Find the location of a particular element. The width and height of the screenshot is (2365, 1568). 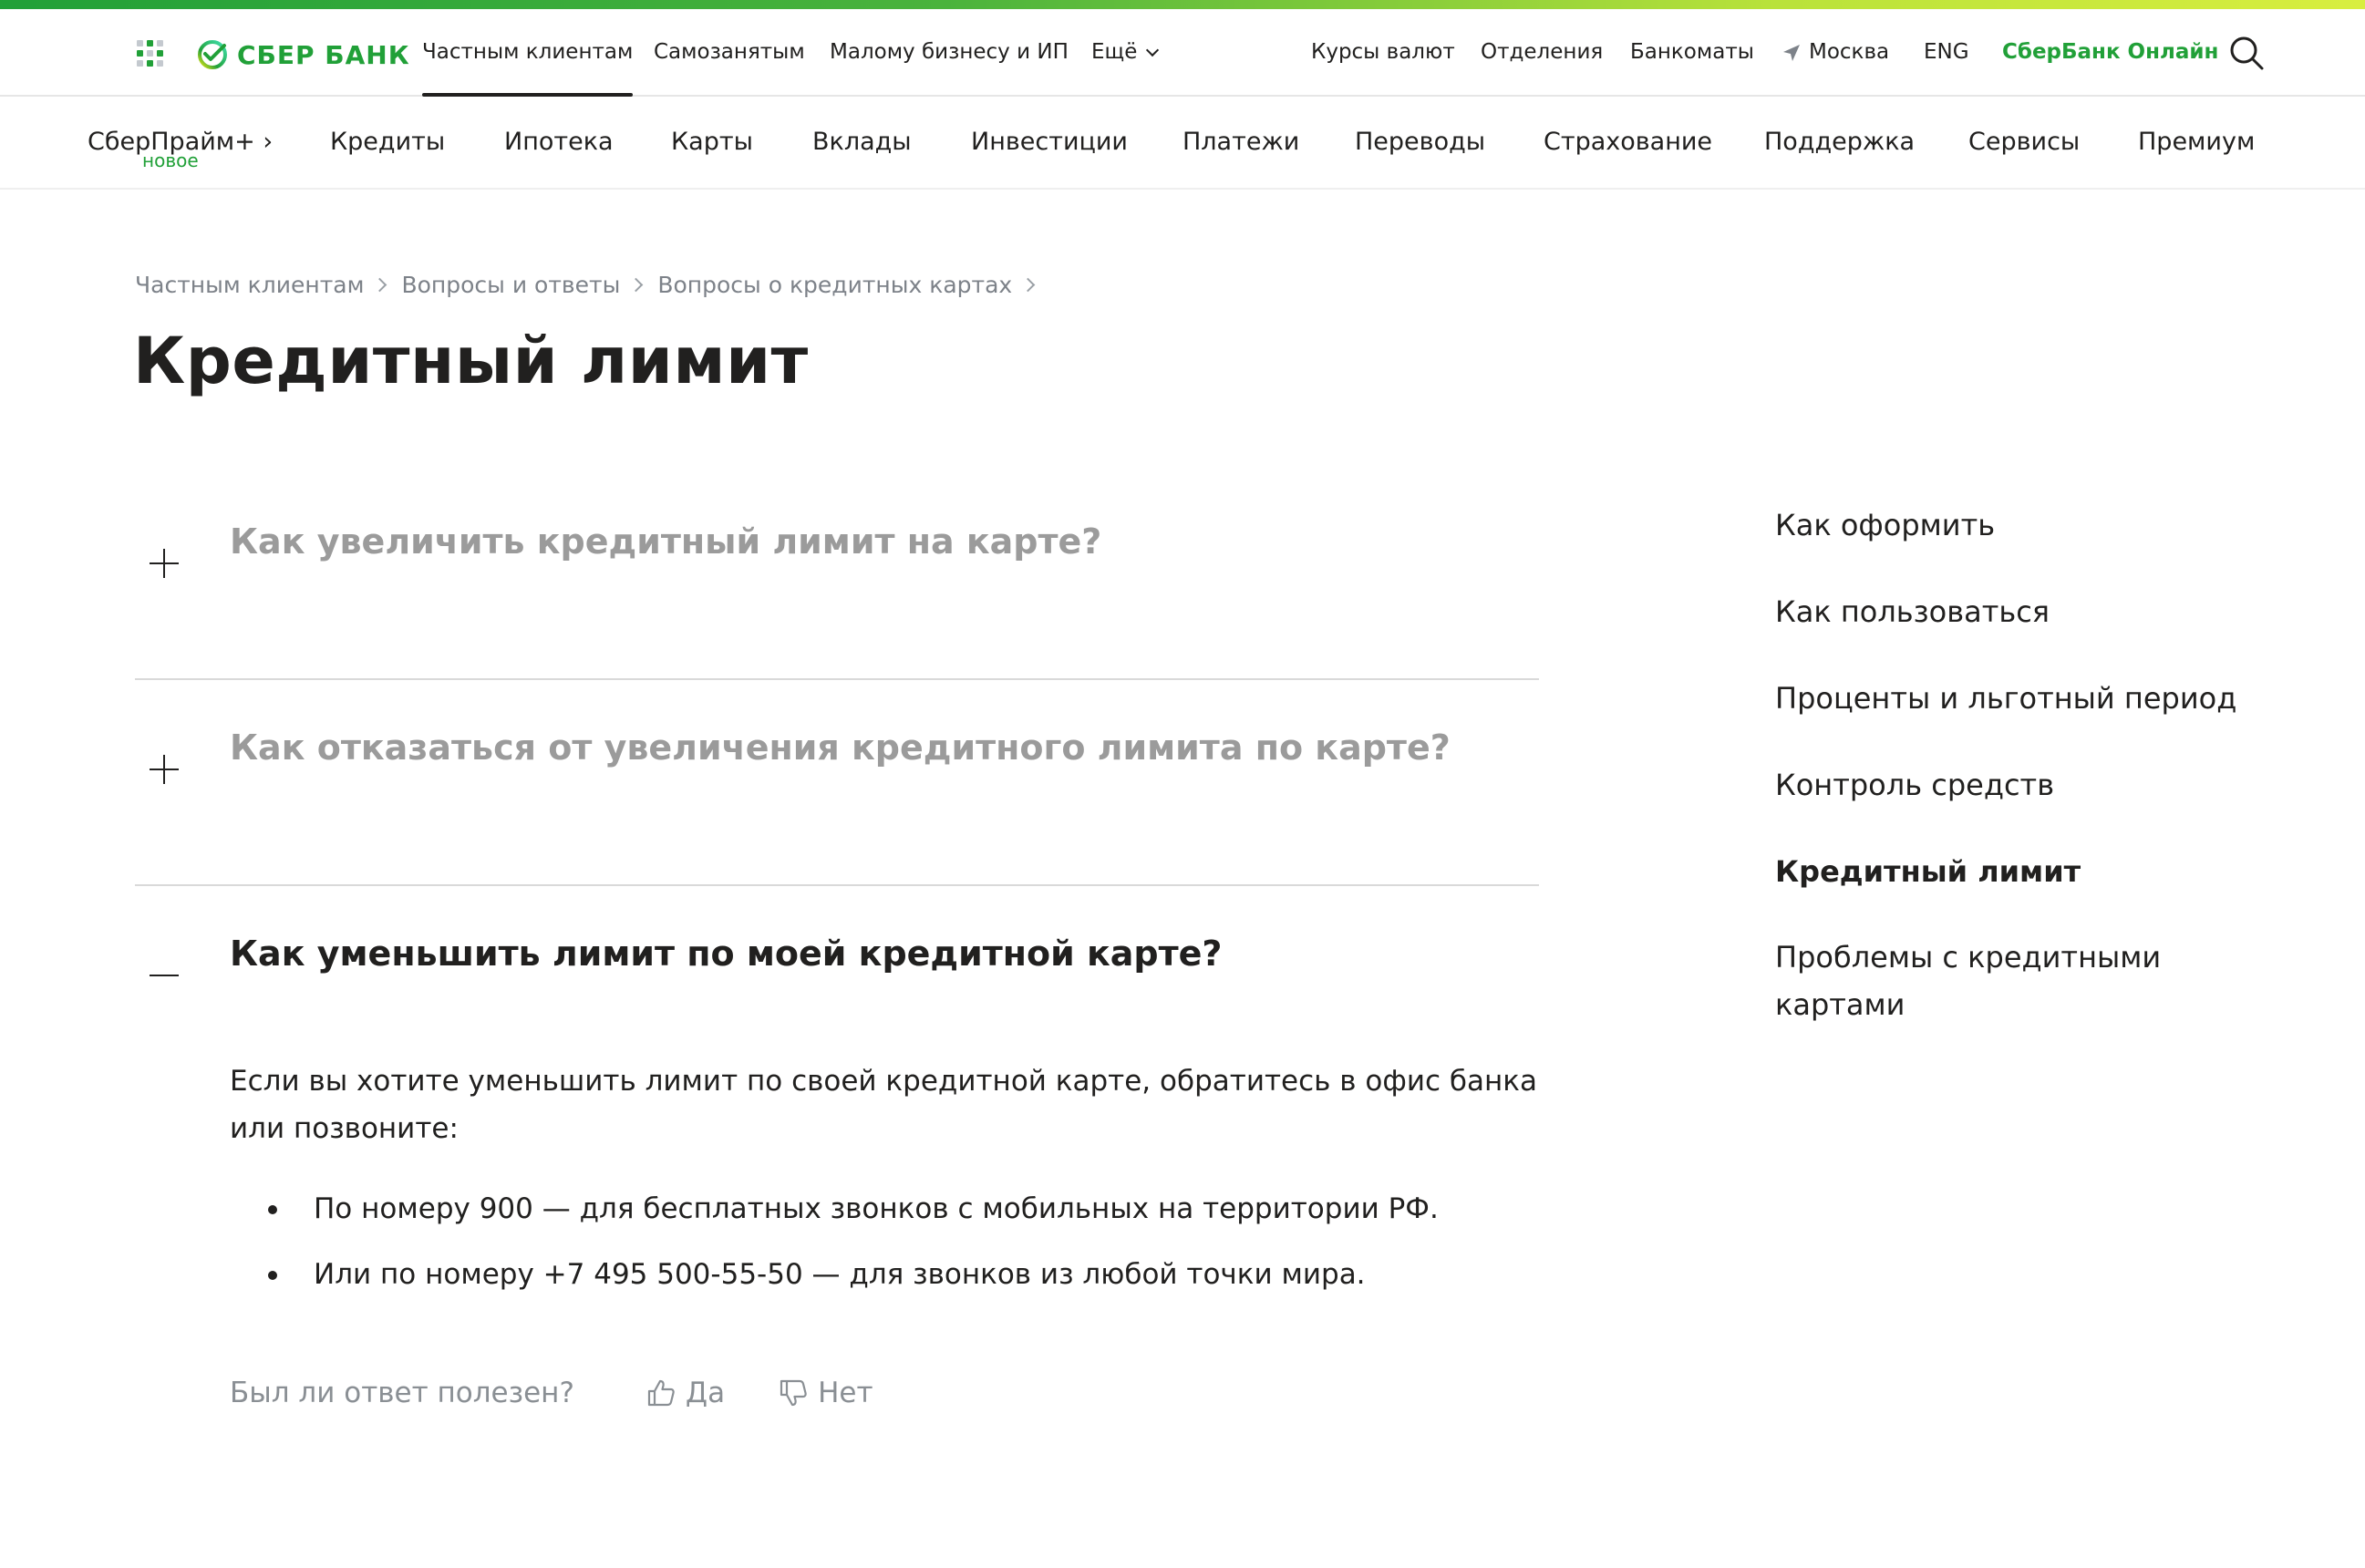

topnav-currency-rates: Курсы валют is located at coordinates (1383, 52).